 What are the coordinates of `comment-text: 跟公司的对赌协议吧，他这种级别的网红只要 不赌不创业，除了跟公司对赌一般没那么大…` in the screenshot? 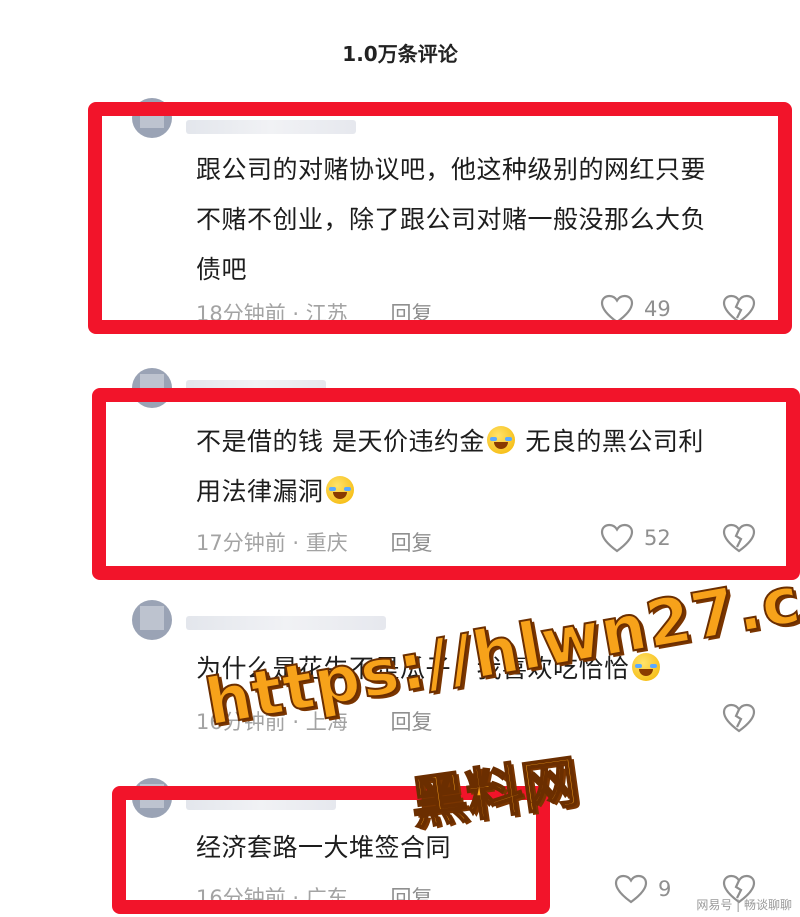 It's located at (451, 219).